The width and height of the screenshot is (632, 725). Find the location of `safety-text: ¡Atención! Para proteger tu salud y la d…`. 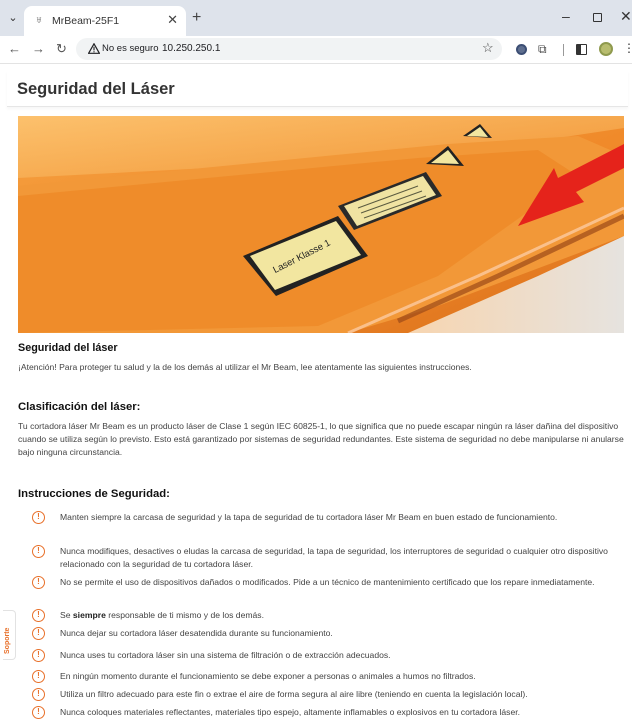

safety-text: ¡Atención! Para proteger tu salud y la d… is located at coordinates (245, 367).